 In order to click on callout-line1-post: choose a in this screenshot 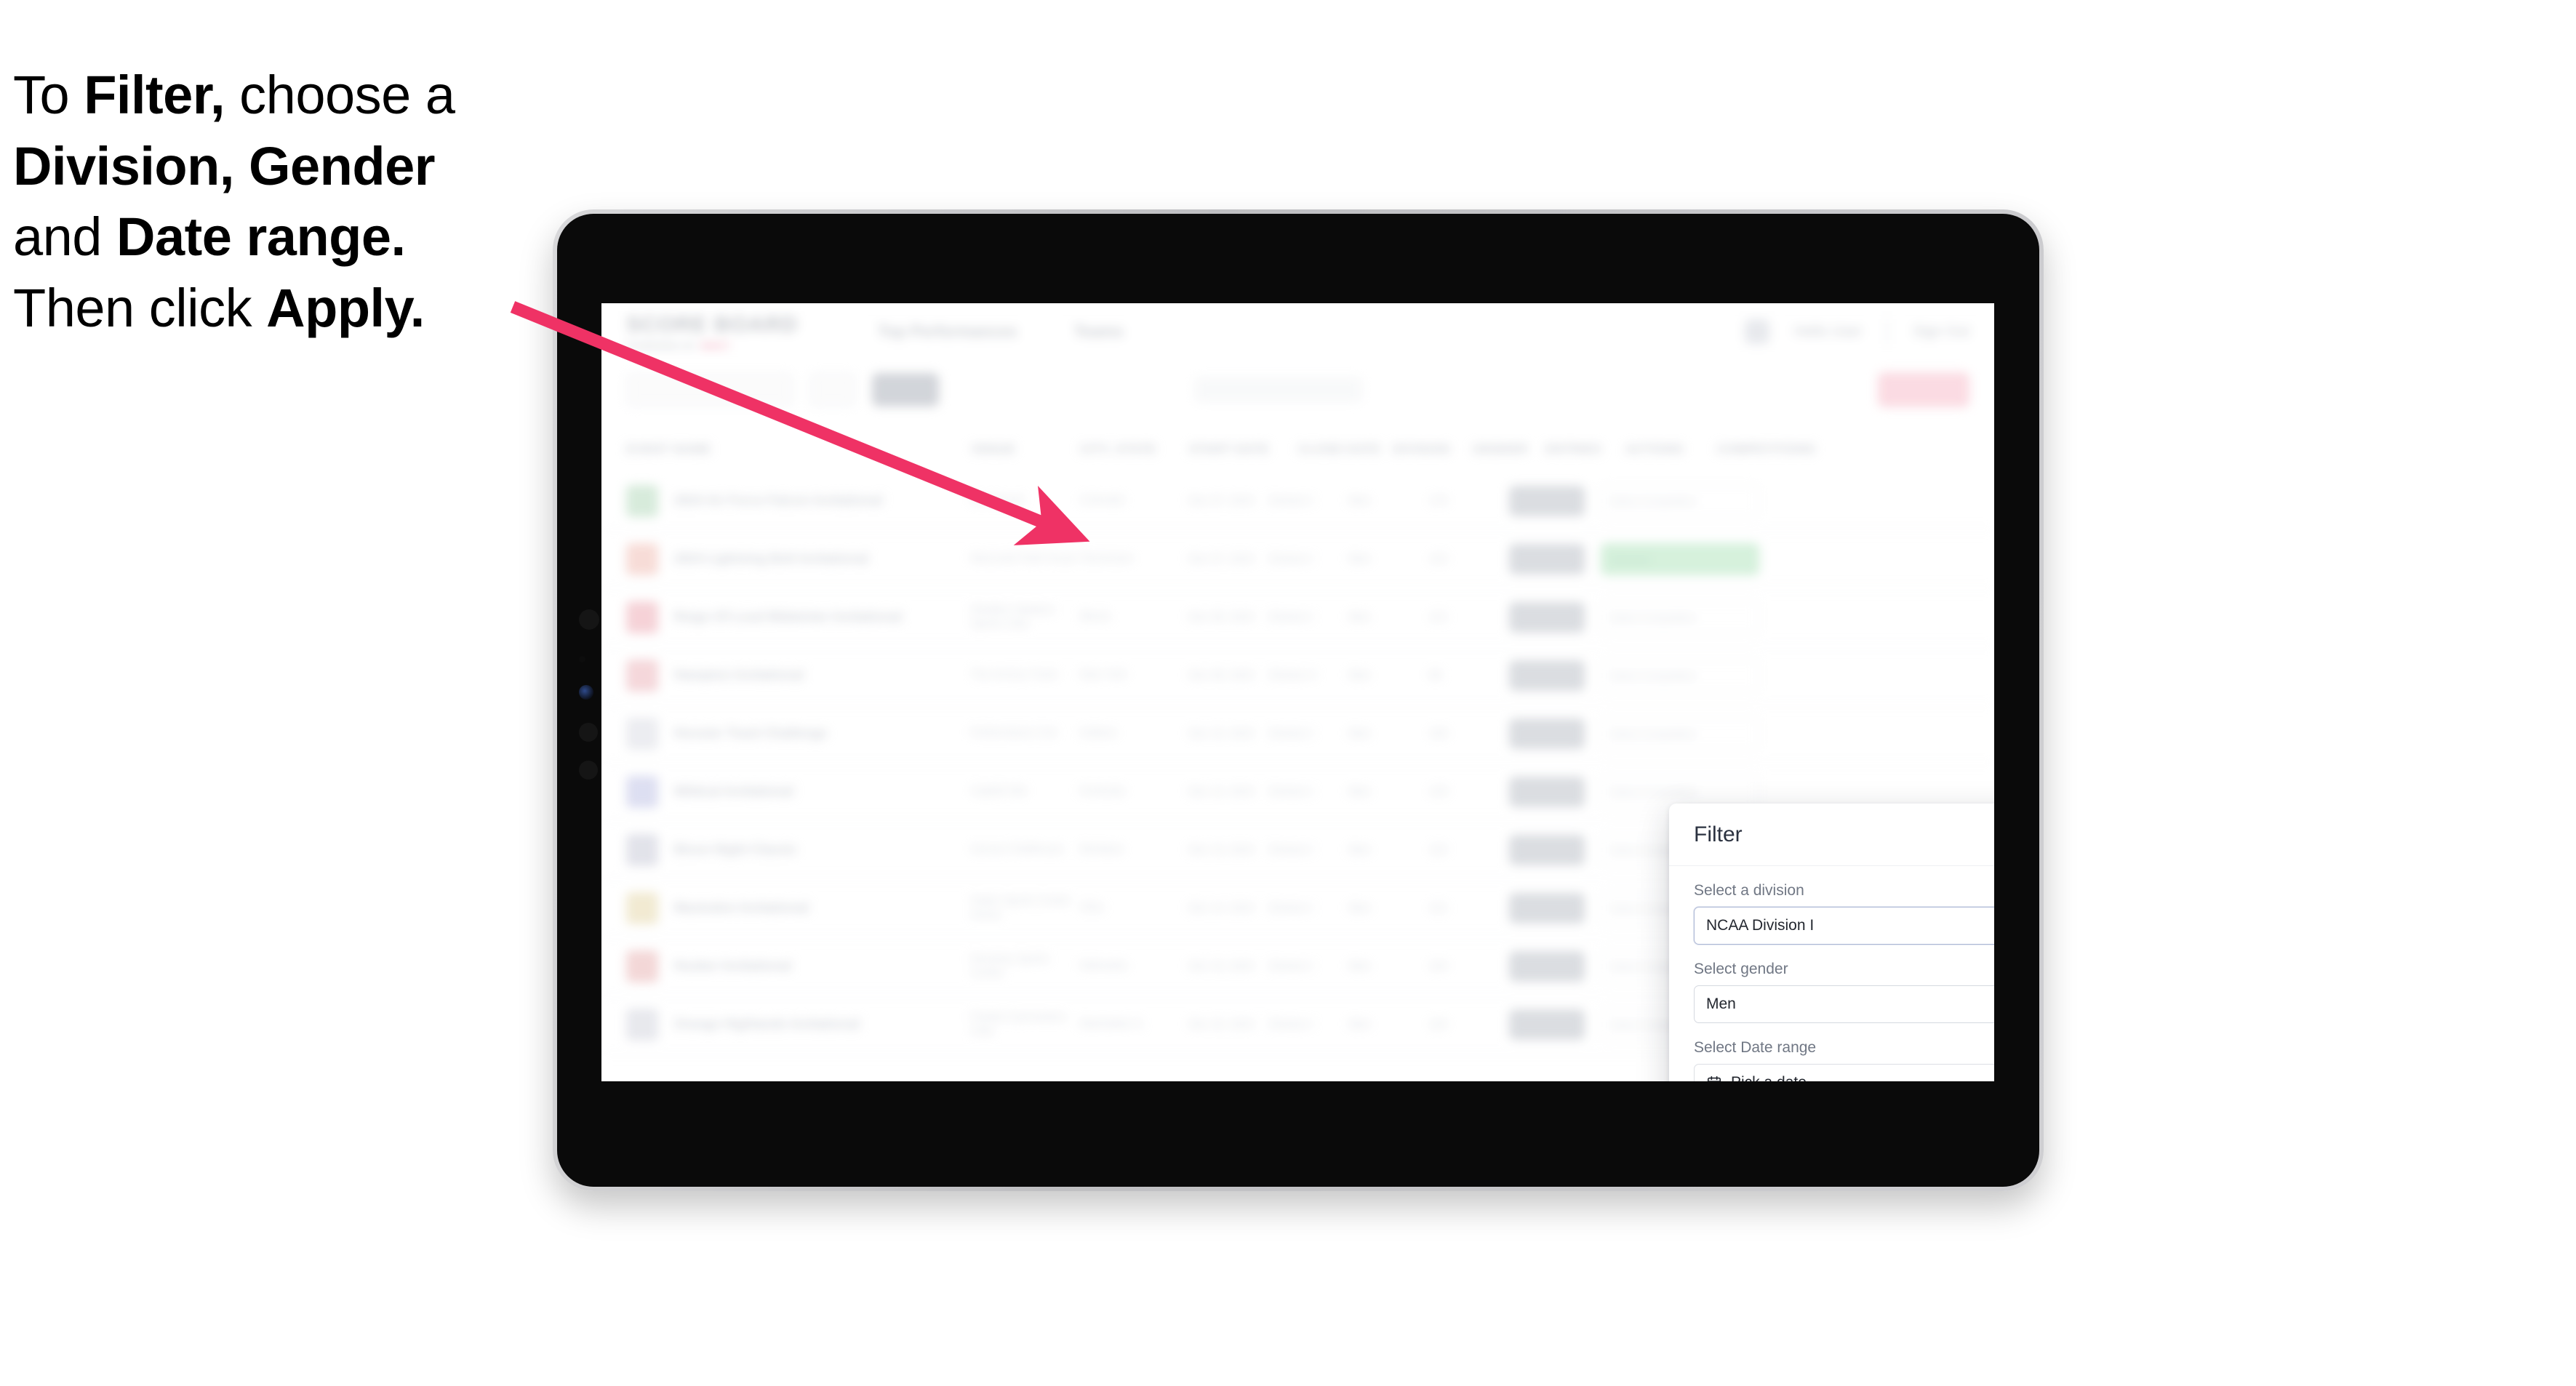, I will do `click(340, 95)`.